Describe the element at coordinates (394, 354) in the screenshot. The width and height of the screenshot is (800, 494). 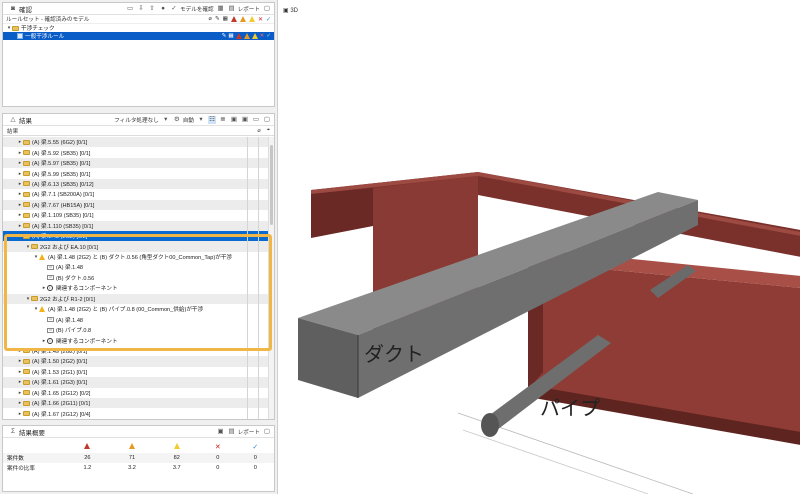
I see `duct-label: ダクト` at that location.